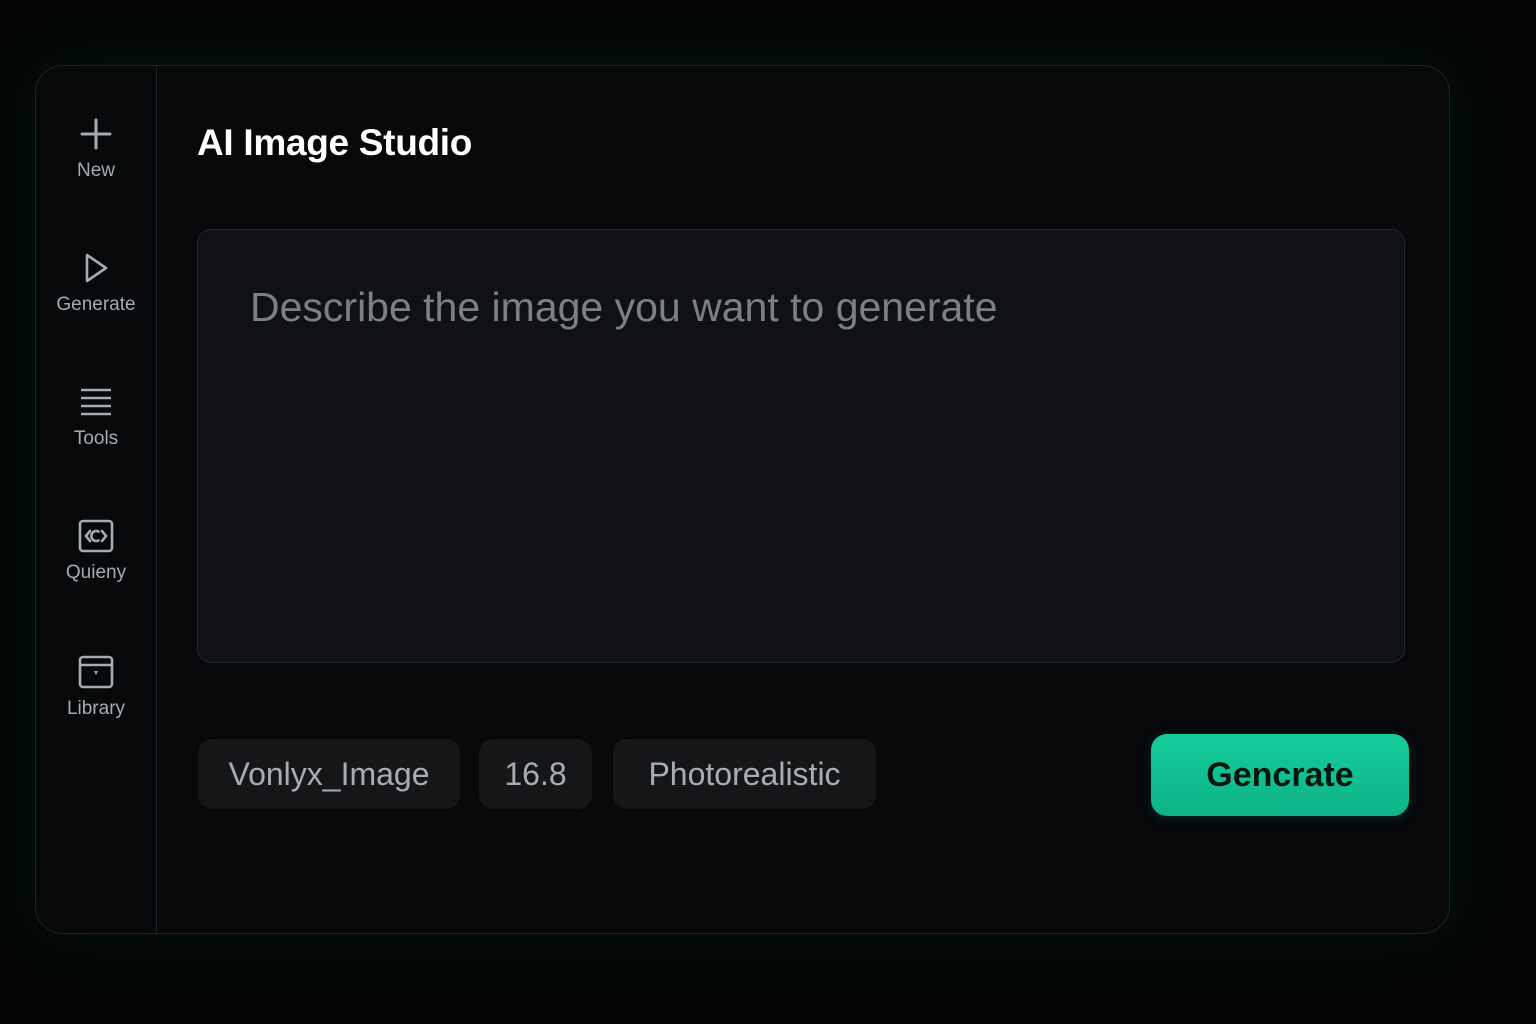 This screenshot has width=1536, height=1024. What do you see at coordinates (329, 774) in the screenshot?
I see `model-selector: Vonlyx_Image` at bounding box center [329, 774].